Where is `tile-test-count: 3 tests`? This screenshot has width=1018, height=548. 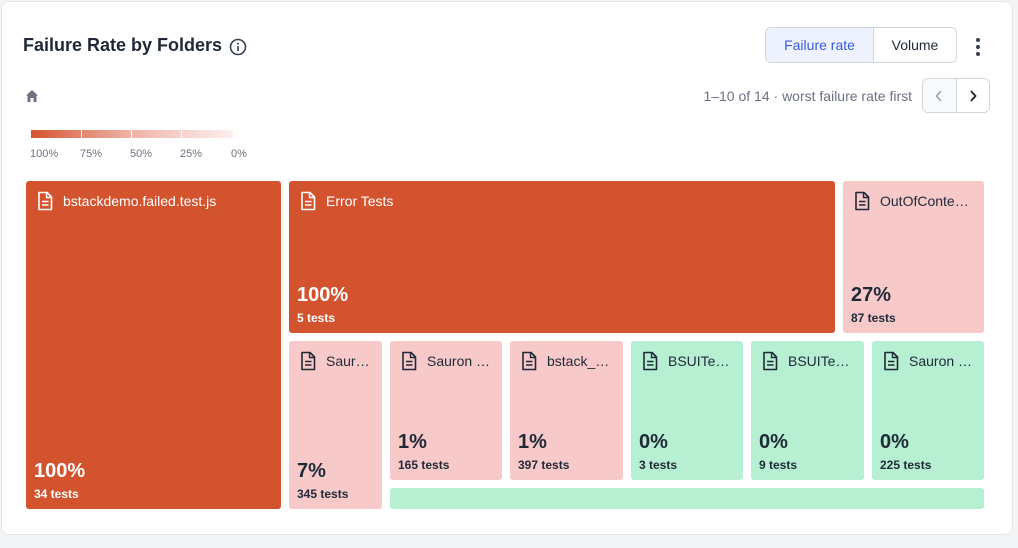
tile-test-count: 3 tests is located at coordinates (658, 465).